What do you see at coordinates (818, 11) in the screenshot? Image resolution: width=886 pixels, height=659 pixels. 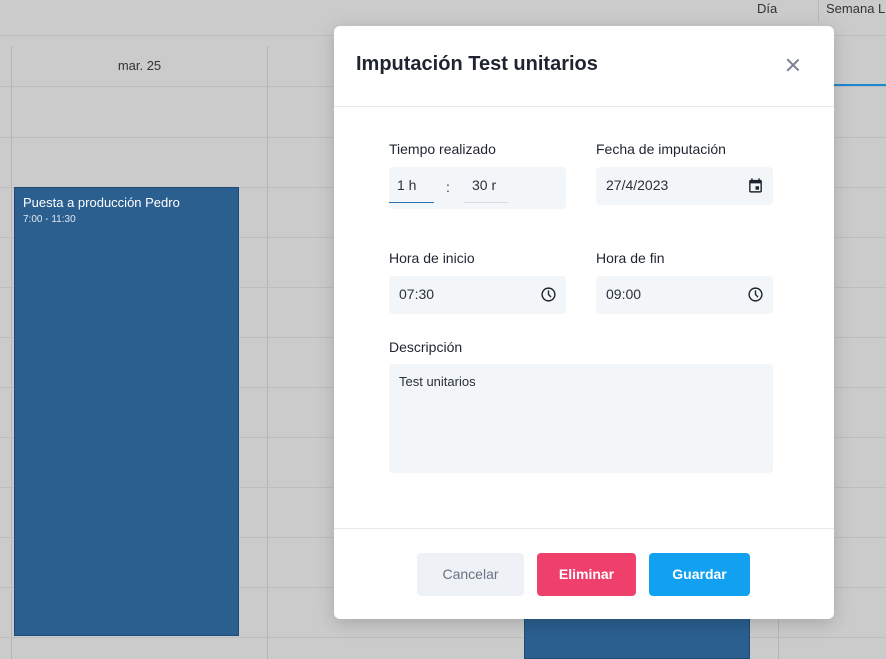 I see `tab-separator` at bounding box center [818, 11].